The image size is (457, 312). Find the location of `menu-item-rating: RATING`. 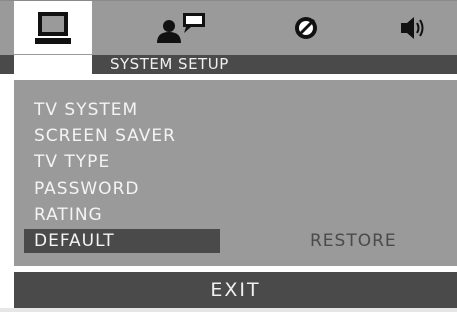

menu-item-rating: RATING is located at coordinates (68, 215).